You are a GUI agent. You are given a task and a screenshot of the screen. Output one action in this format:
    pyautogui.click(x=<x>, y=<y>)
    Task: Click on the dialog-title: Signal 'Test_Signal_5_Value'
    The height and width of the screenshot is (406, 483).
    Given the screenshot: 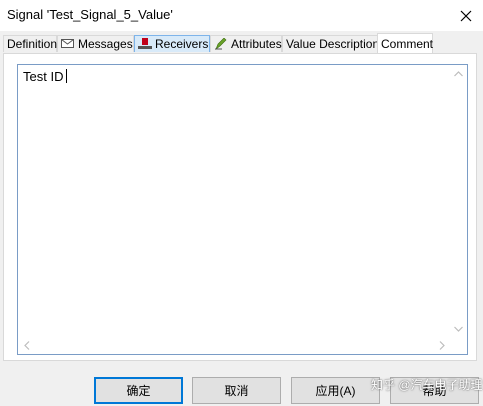 What is the action you would take?
    pyautogui.click(x=90, y=14)
    